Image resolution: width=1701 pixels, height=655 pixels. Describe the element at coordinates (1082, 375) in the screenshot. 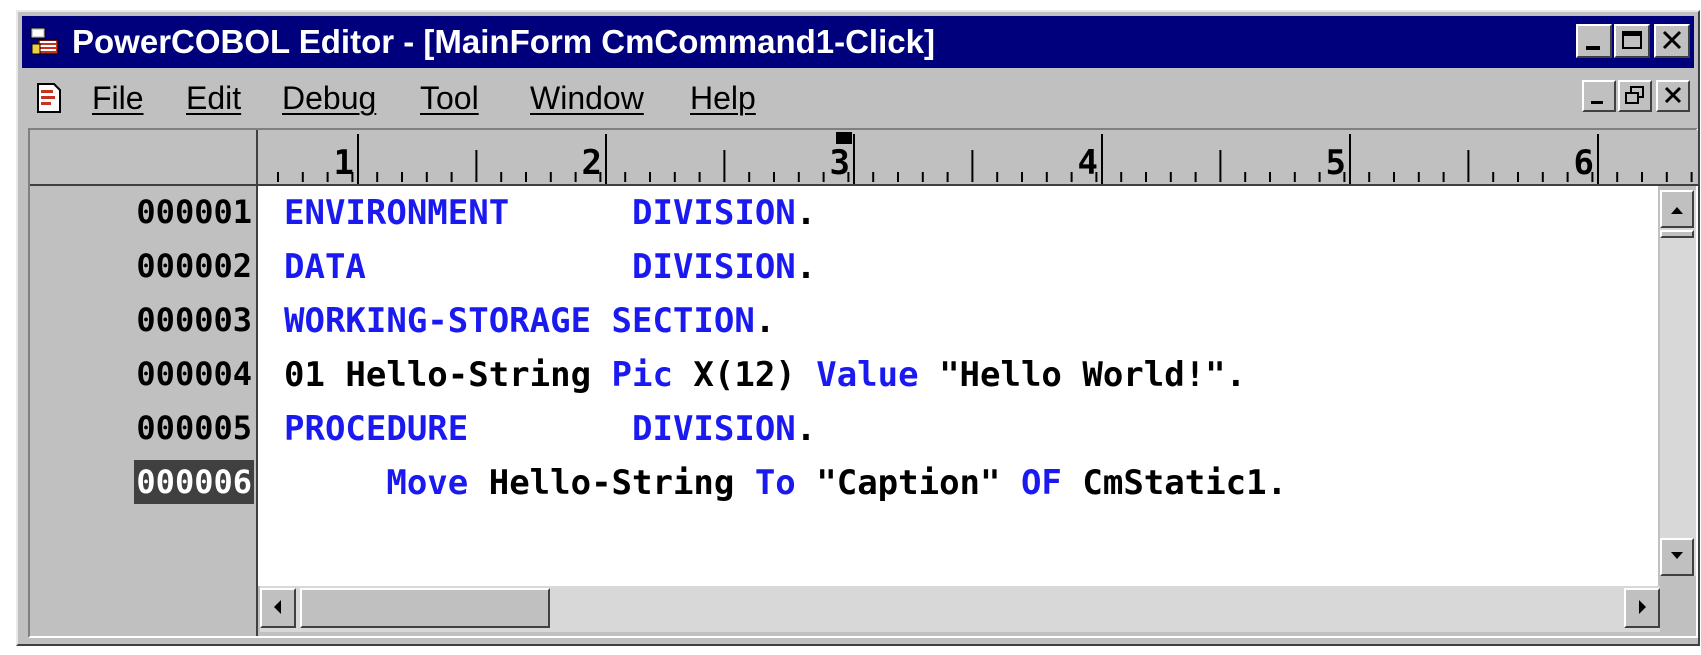

I see `code-text: "Hello World!".` at that location.